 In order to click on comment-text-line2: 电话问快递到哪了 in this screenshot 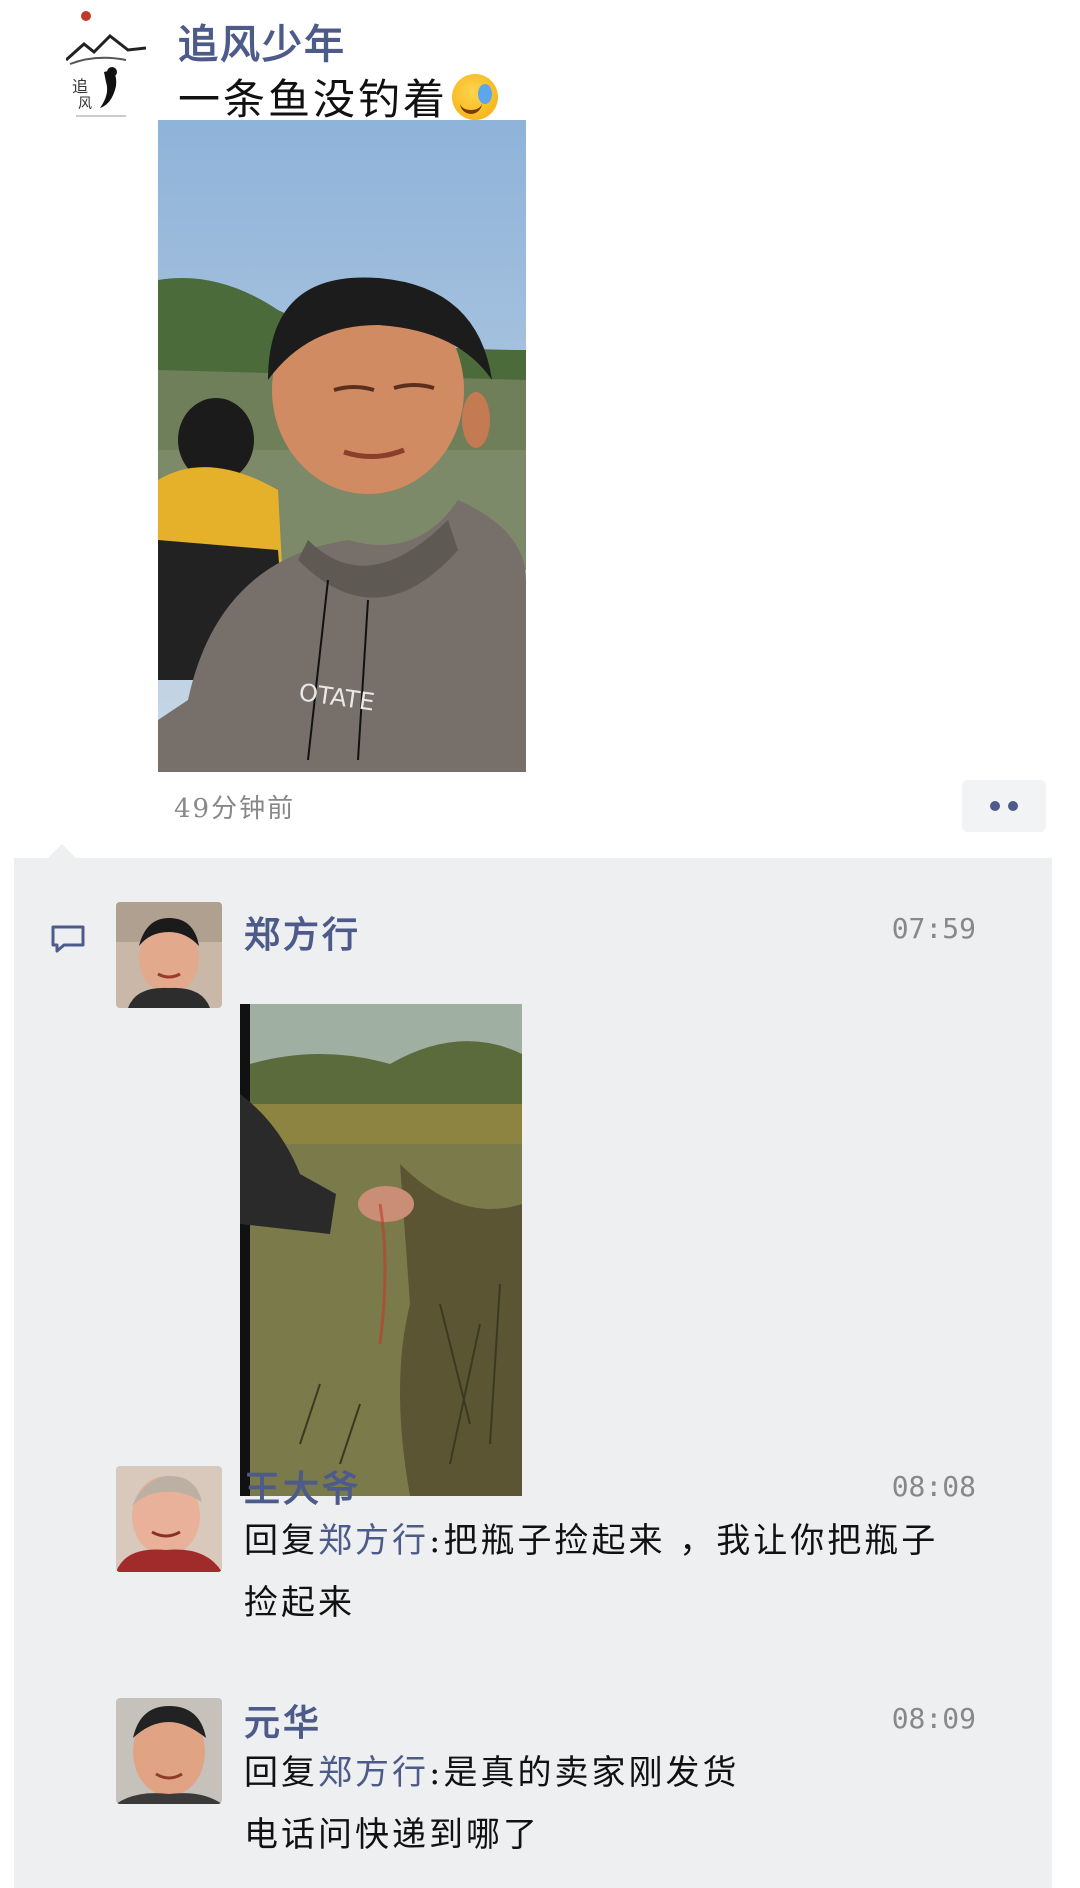, I will do `click(392, 1835)`.